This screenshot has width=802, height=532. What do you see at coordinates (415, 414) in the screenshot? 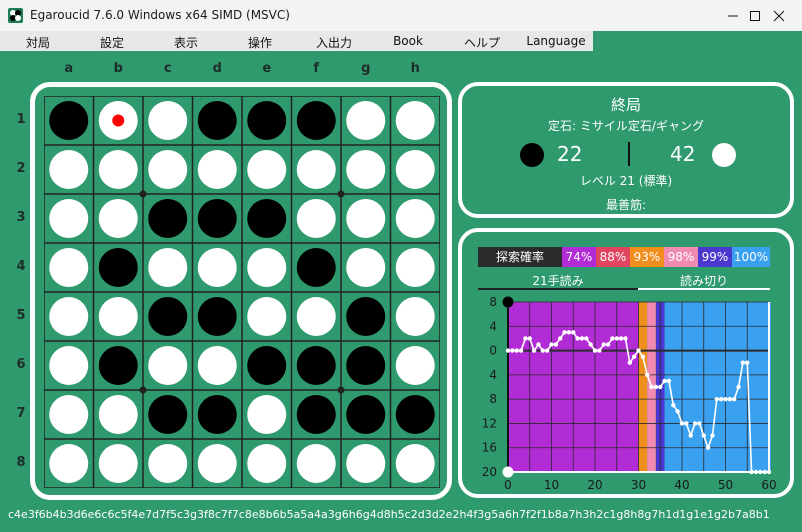
I see `black-disc-h7` at bounding box center [415, 414].